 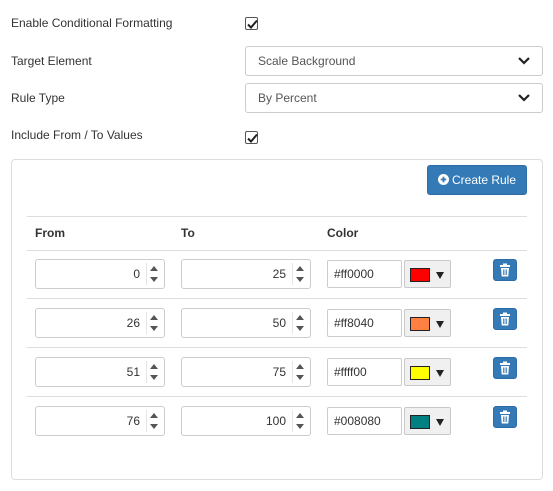 What do you see at coordinates (136, 274) in the screenshot?
I see `from-input-value: 0` at bounding box center [136, 274].